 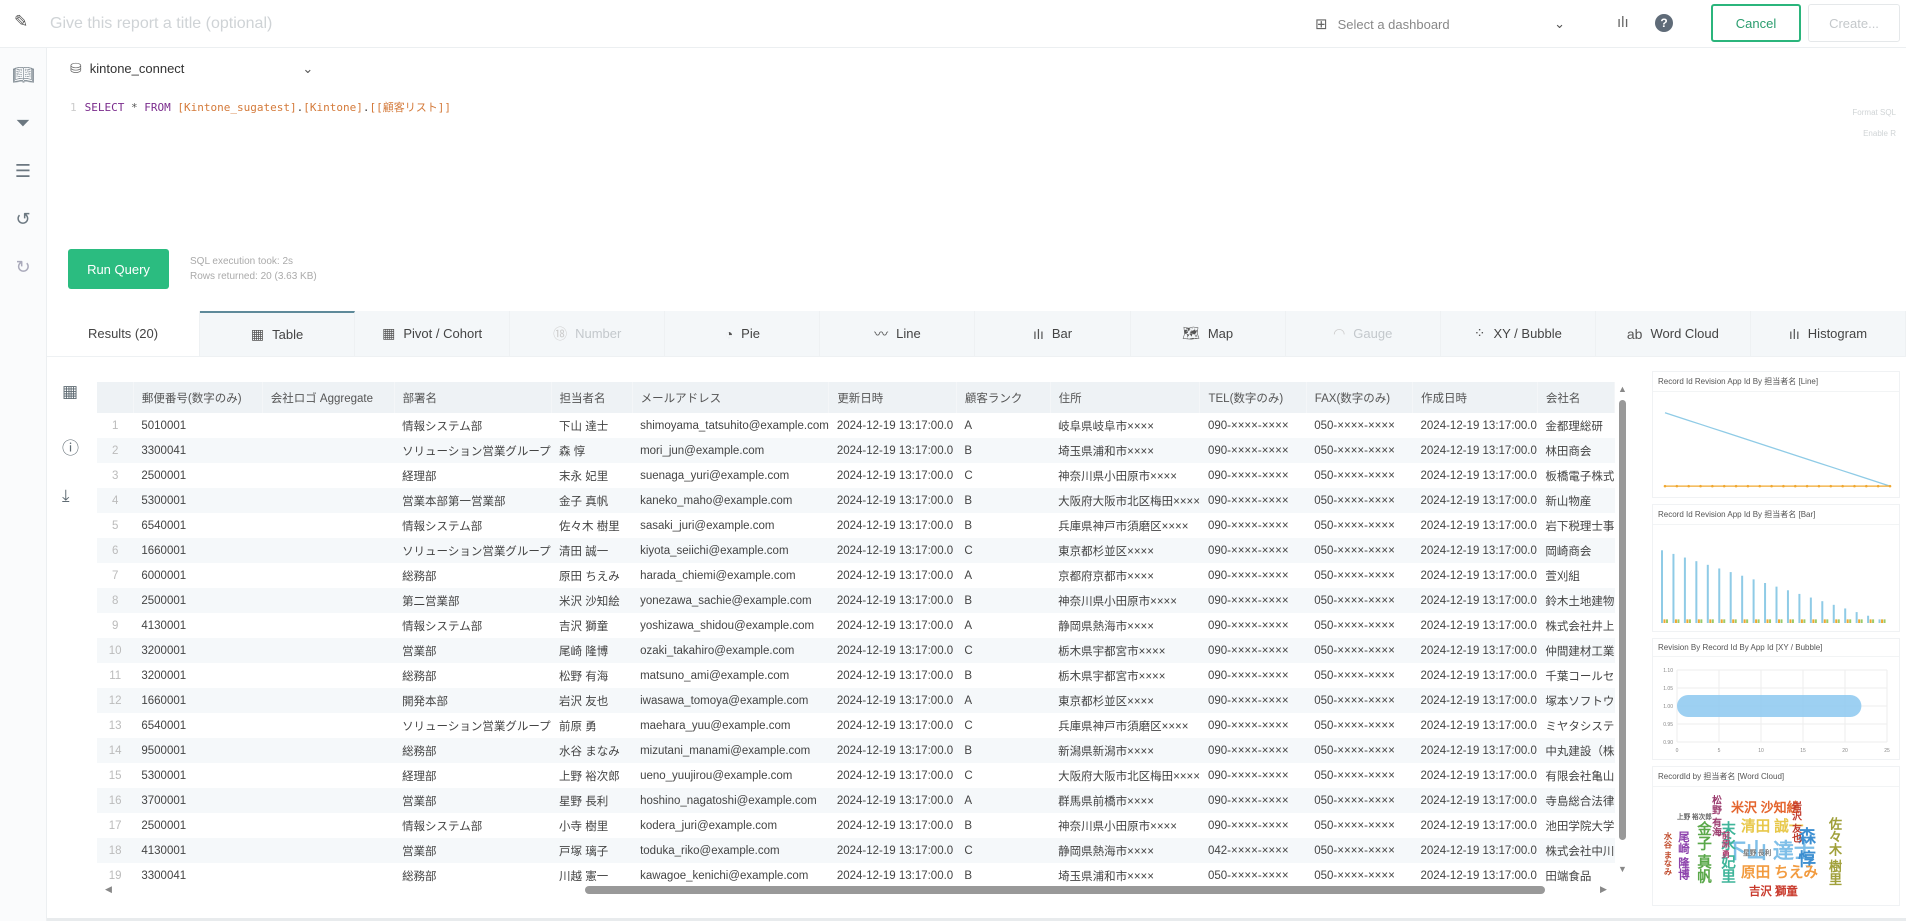 I want to click on tab-table: ▦ Table, so click(x=278, y=333).